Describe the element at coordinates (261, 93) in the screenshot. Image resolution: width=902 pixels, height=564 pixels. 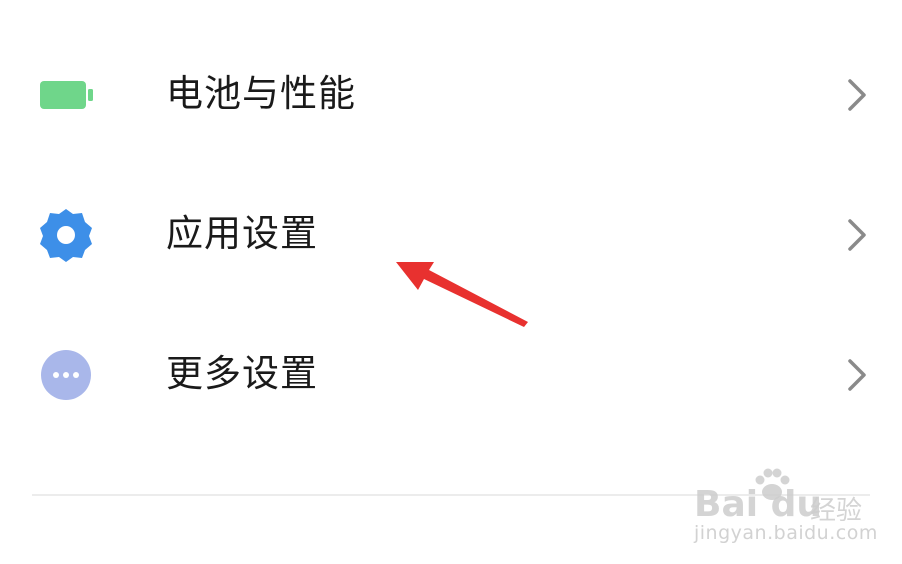
I see `settings-item-label: 电池与性能` at that location.